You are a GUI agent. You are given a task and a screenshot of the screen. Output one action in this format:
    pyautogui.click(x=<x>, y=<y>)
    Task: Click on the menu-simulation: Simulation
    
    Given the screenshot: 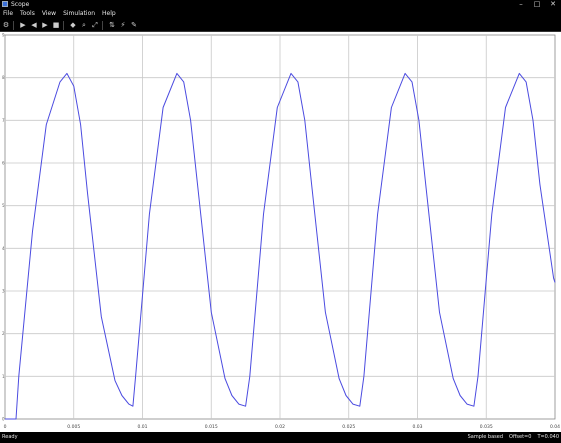 What is the action you would take?
    pyautogui.click(x=79, y=14)
    